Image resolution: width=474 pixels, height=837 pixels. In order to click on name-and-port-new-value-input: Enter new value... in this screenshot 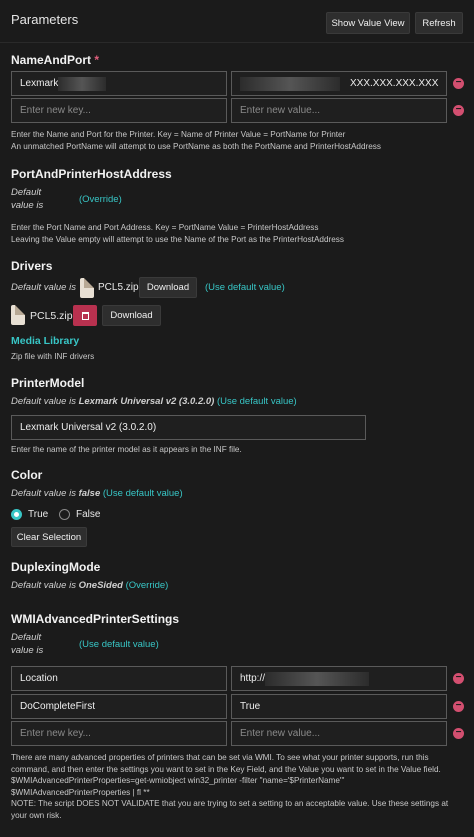, I will do `click(339, 110)`.